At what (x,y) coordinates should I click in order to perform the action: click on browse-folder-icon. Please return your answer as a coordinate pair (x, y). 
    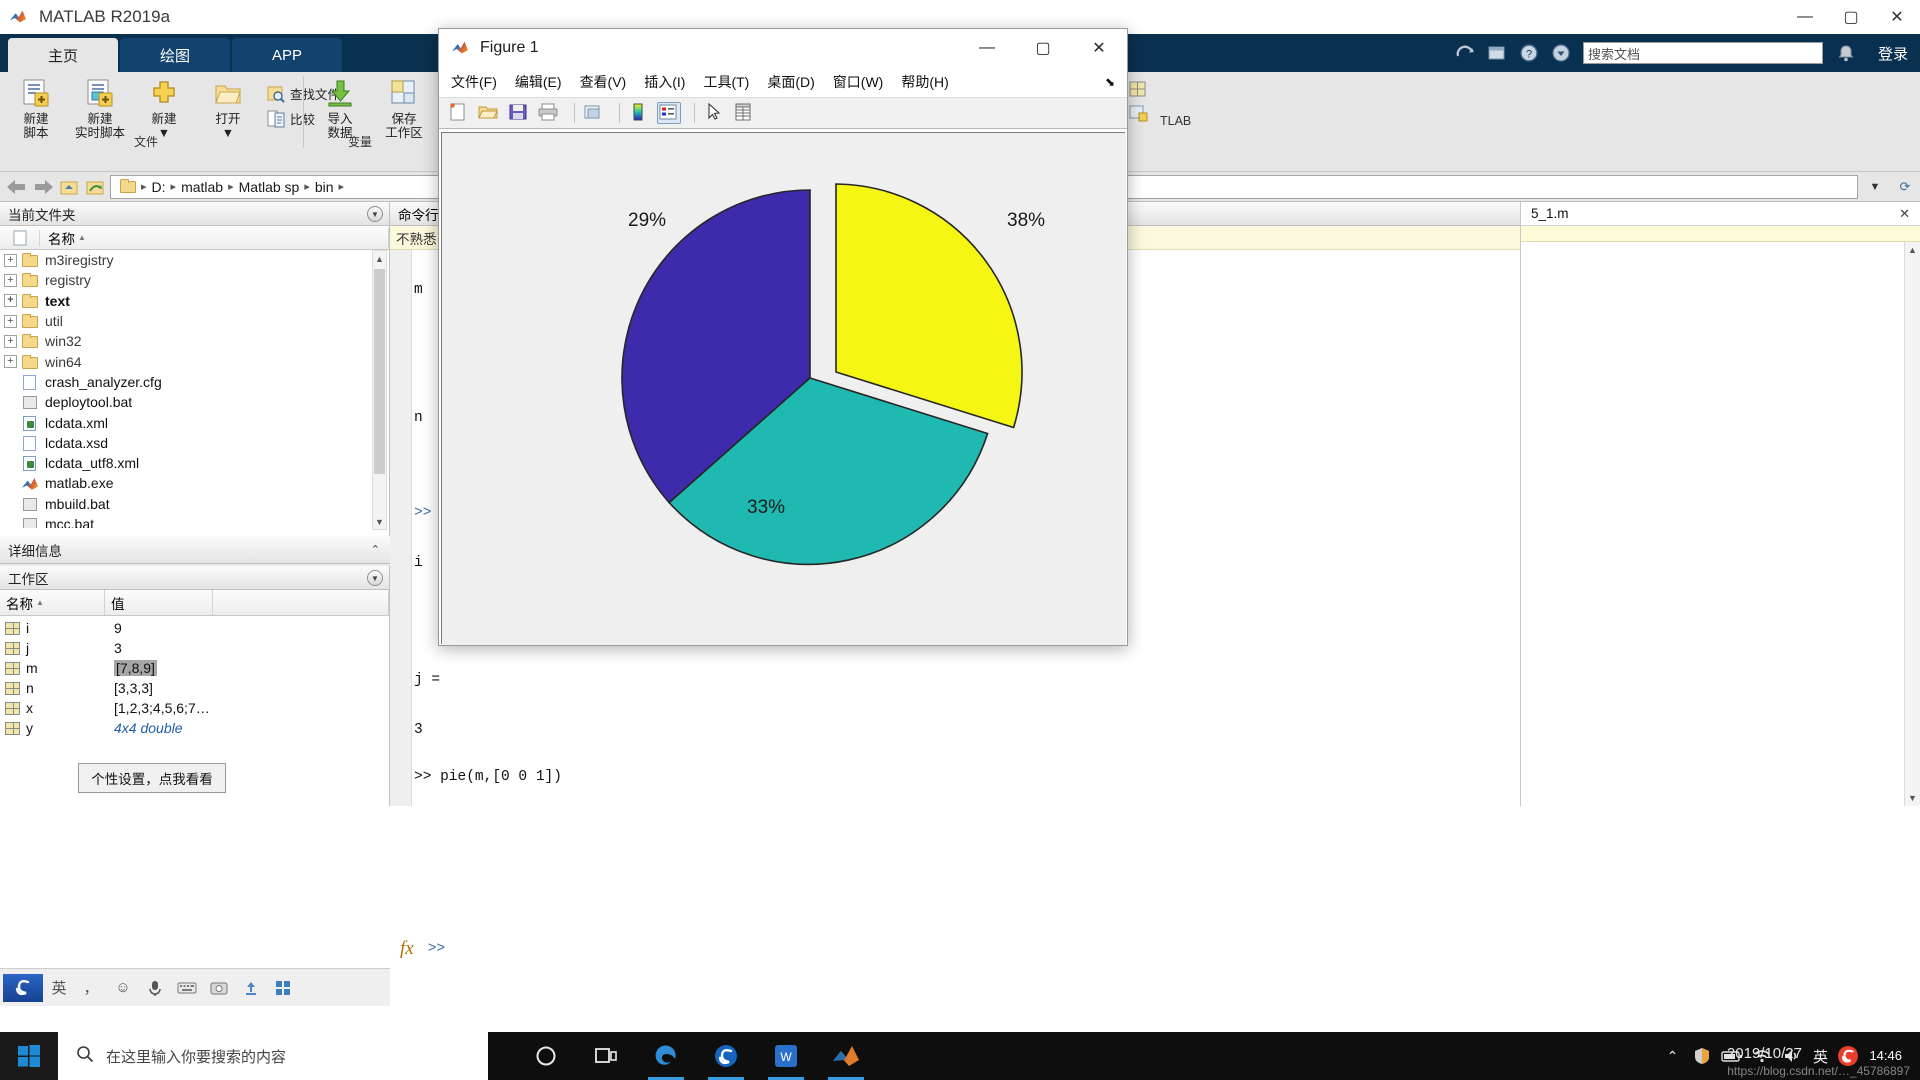
    Looking at the image, I should click on (95, 187).